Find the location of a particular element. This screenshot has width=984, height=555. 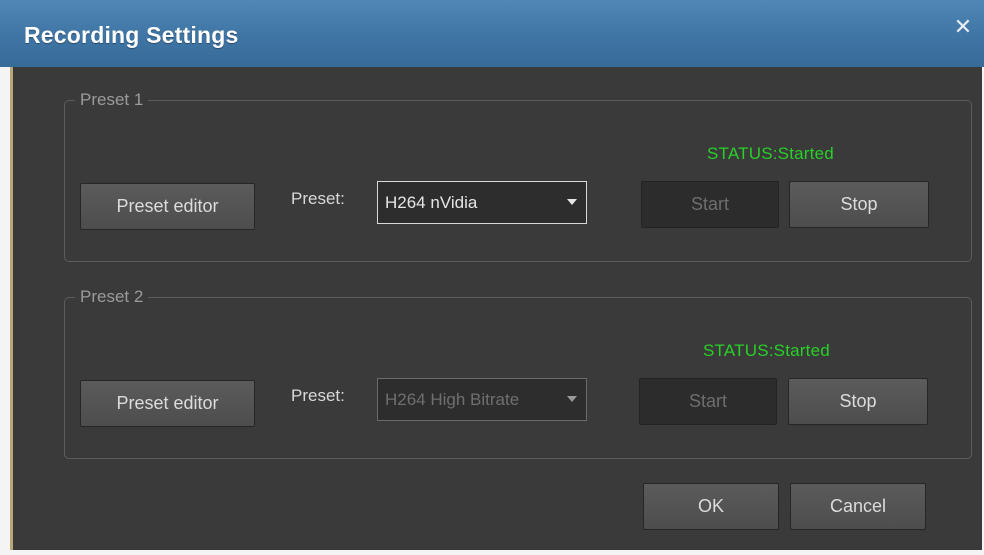

preset-1-editor-button: Preset editor is located at coordinates (167, 206).